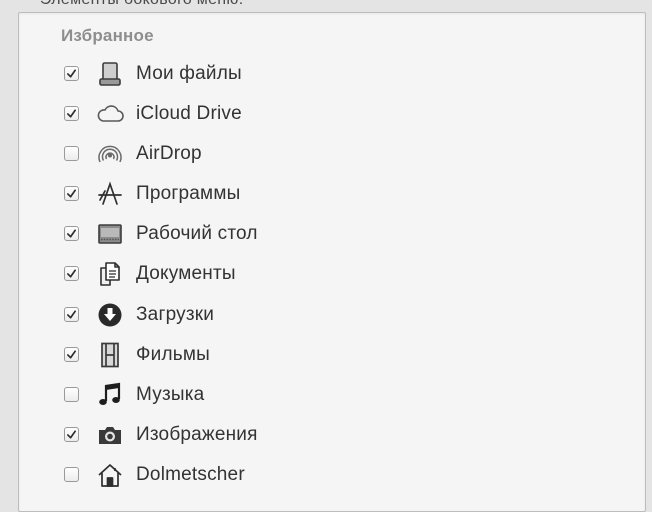 The width and height of the screenshot is (652, 512). Describe the element at coordinates (110, 315) in the screenshot. I see `downloads-icon` at that location.